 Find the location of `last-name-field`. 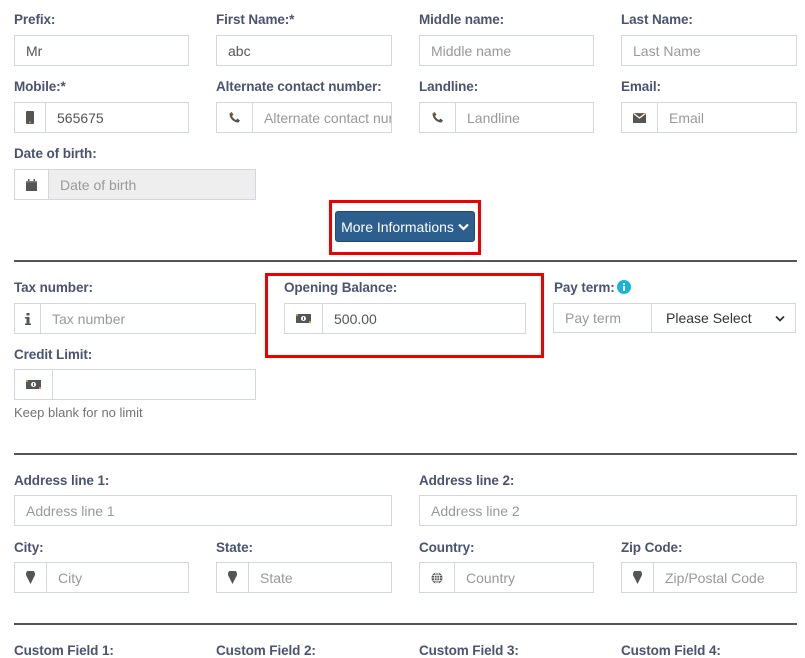

last-name-field is located at coordinates (709, 50).